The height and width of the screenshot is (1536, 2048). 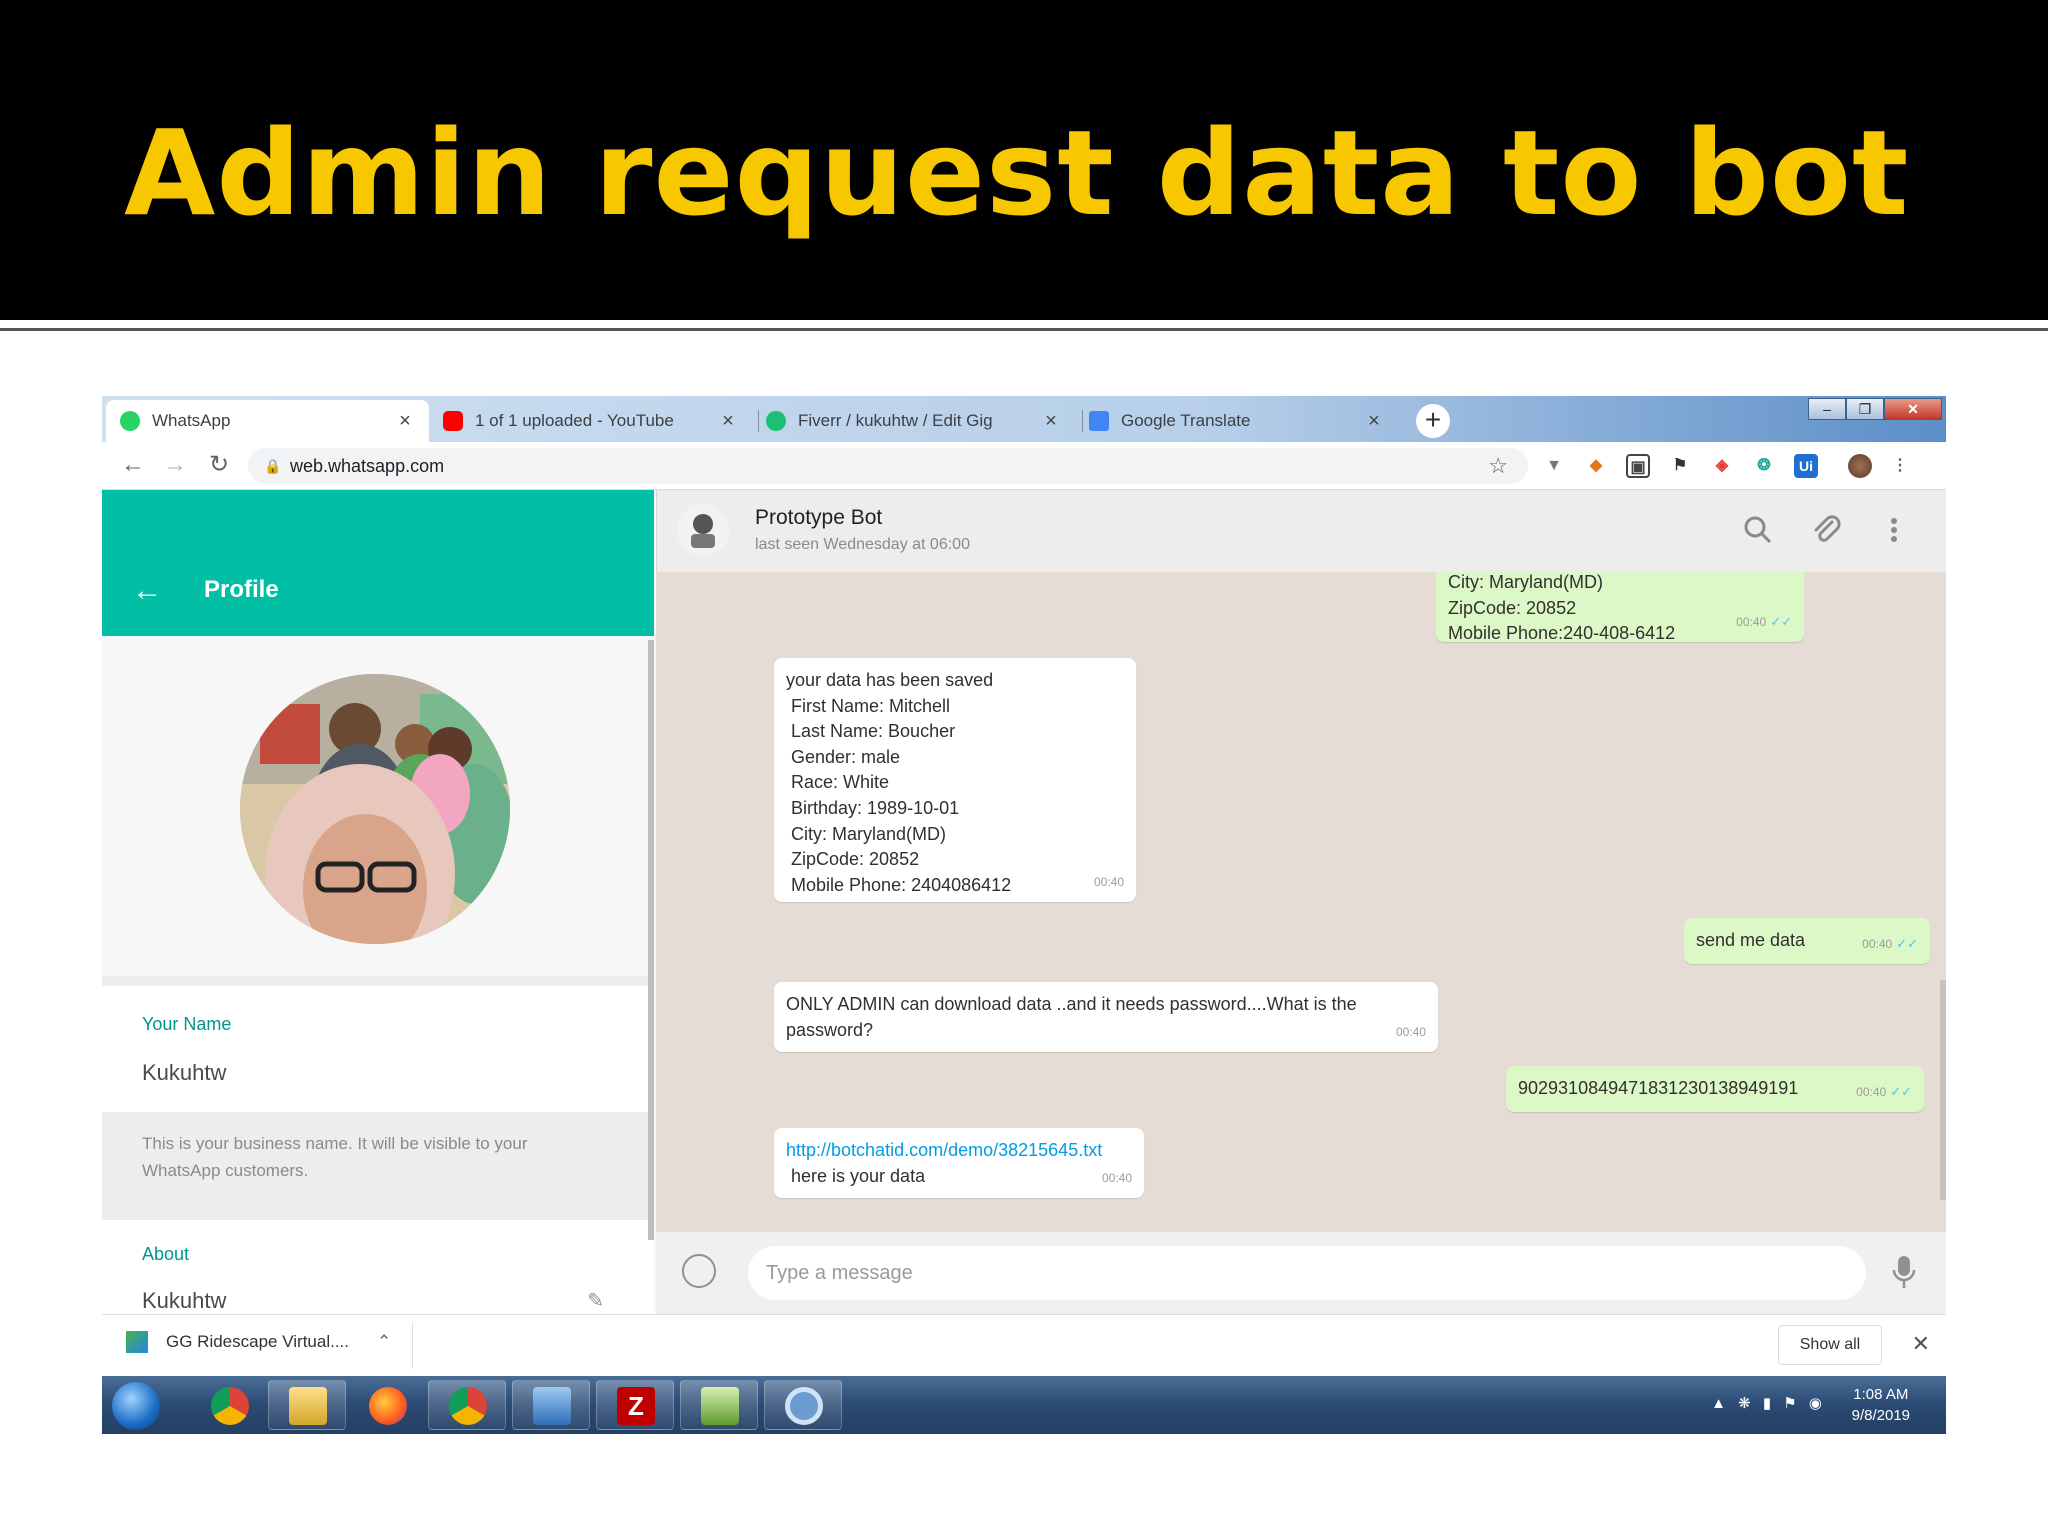 I want to click on extension-v-icon: ▼, so click(x=1554, y=466).